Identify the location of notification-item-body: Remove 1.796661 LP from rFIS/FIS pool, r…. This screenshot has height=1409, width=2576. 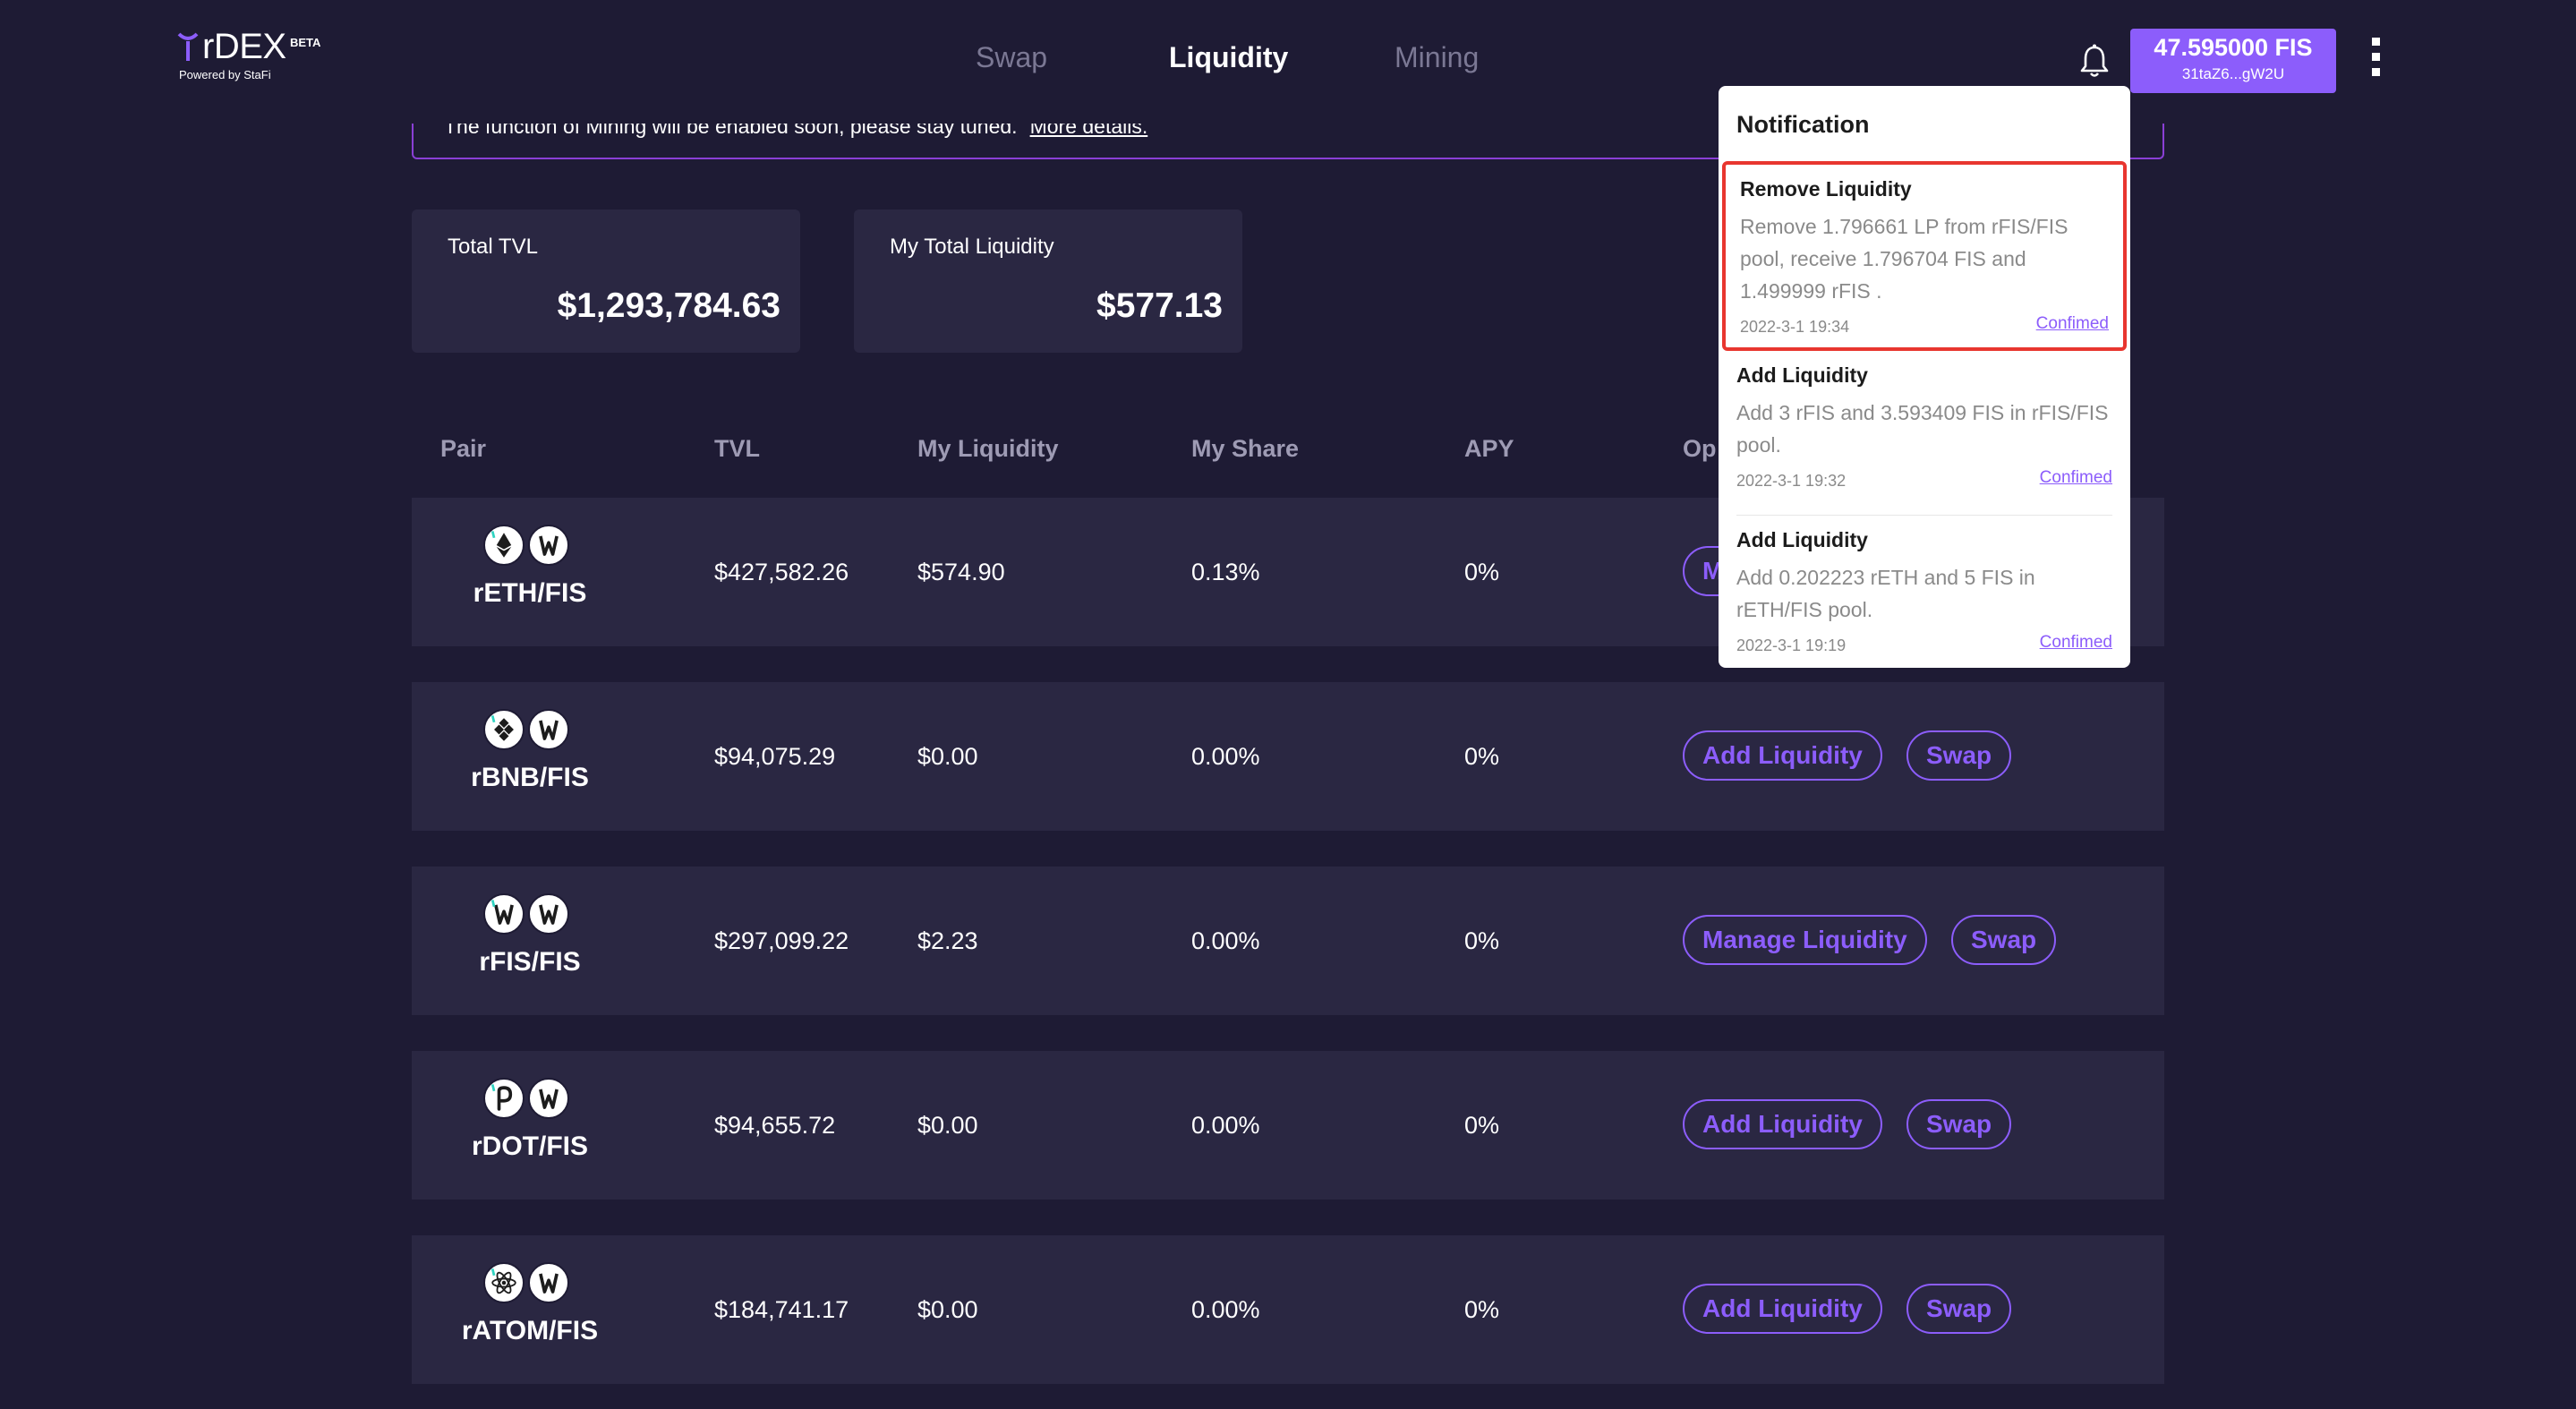
(1904, 259).